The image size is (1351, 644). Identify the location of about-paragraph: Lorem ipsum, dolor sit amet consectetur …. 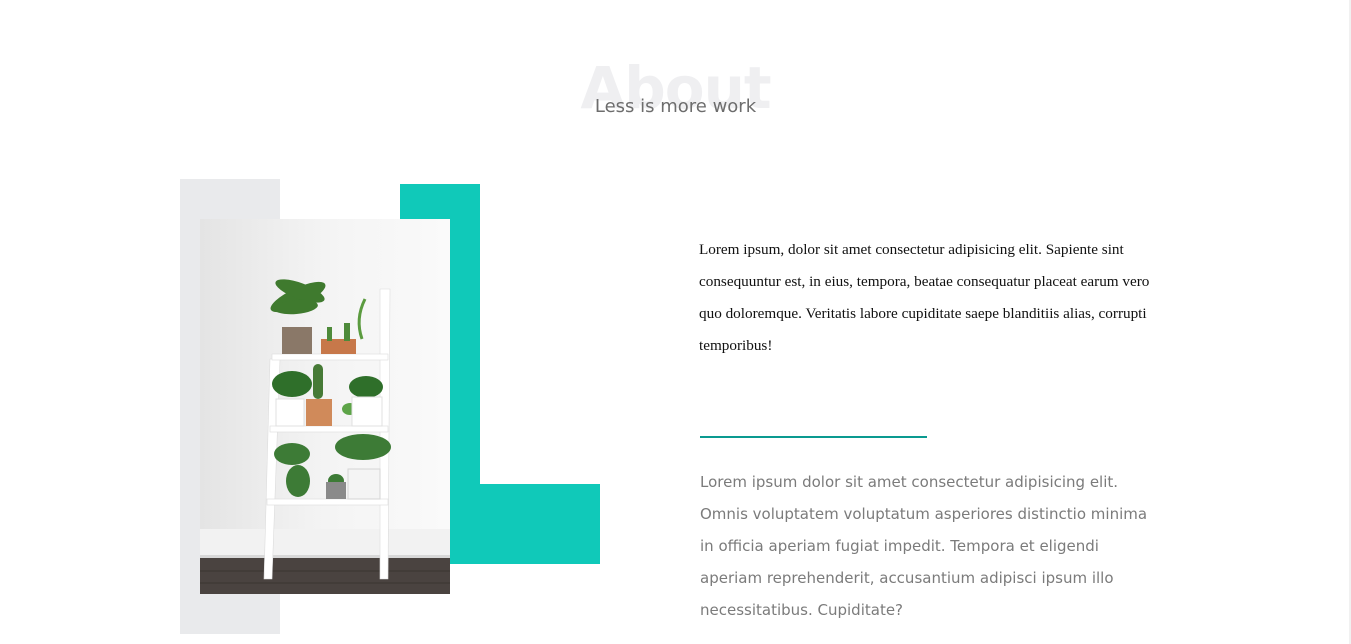
(924, 297).